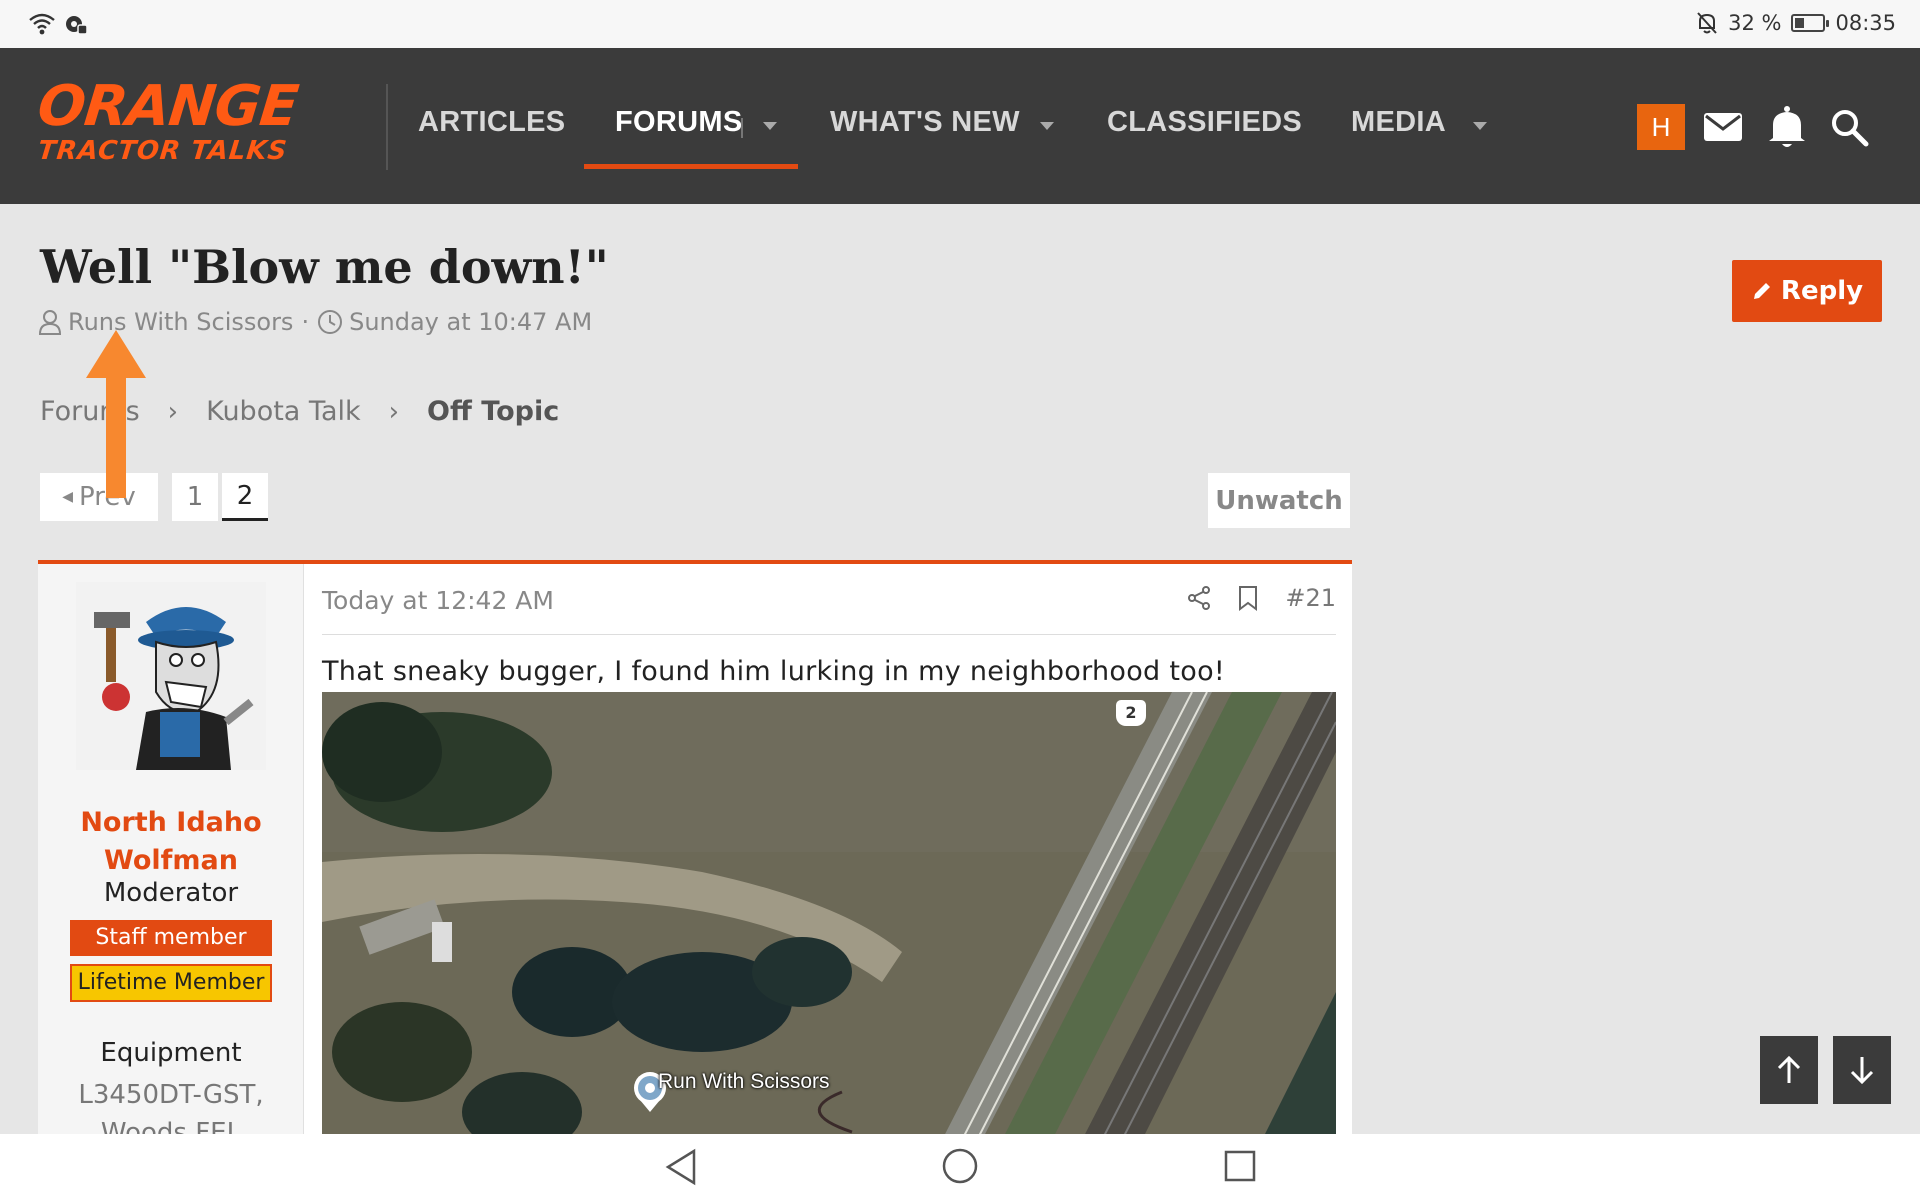 The height and width of the screenshot is (1200, 1920). Describe the element at coordinates (1787, 127) in the screenshot. I see `bell-icon` at that location.